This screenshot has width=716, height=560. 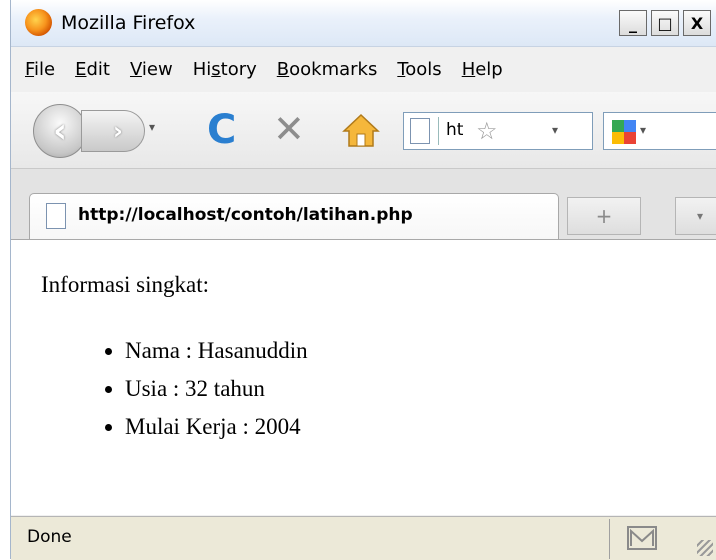 I want to click on menu-bookmarks-key: B, so click(x=283, y=69).